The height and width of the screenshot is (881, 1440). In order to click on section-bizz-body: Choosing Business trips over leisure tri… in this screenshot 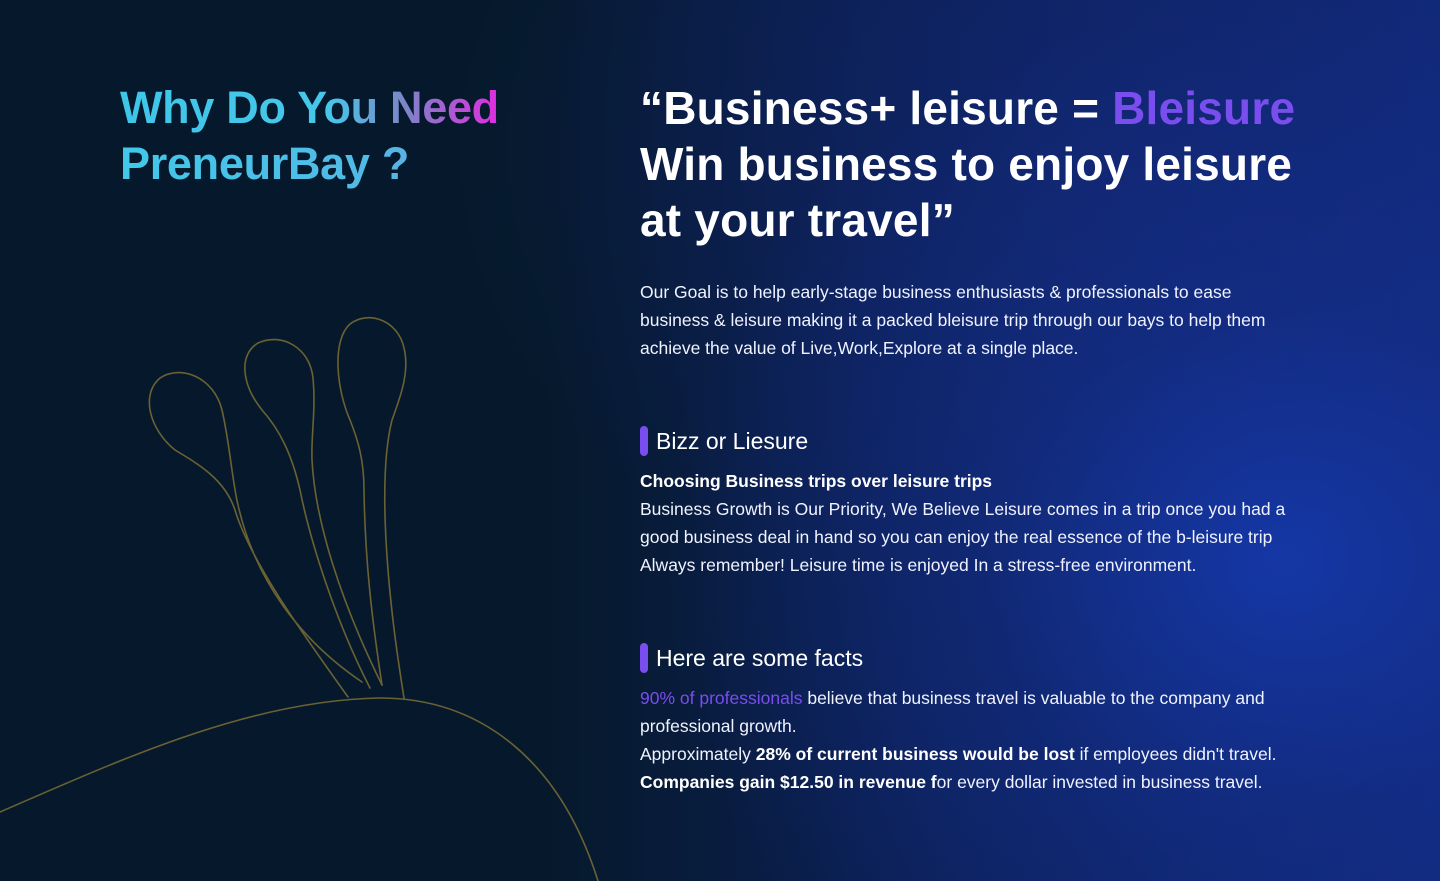, I will do `click(980, 523)`.